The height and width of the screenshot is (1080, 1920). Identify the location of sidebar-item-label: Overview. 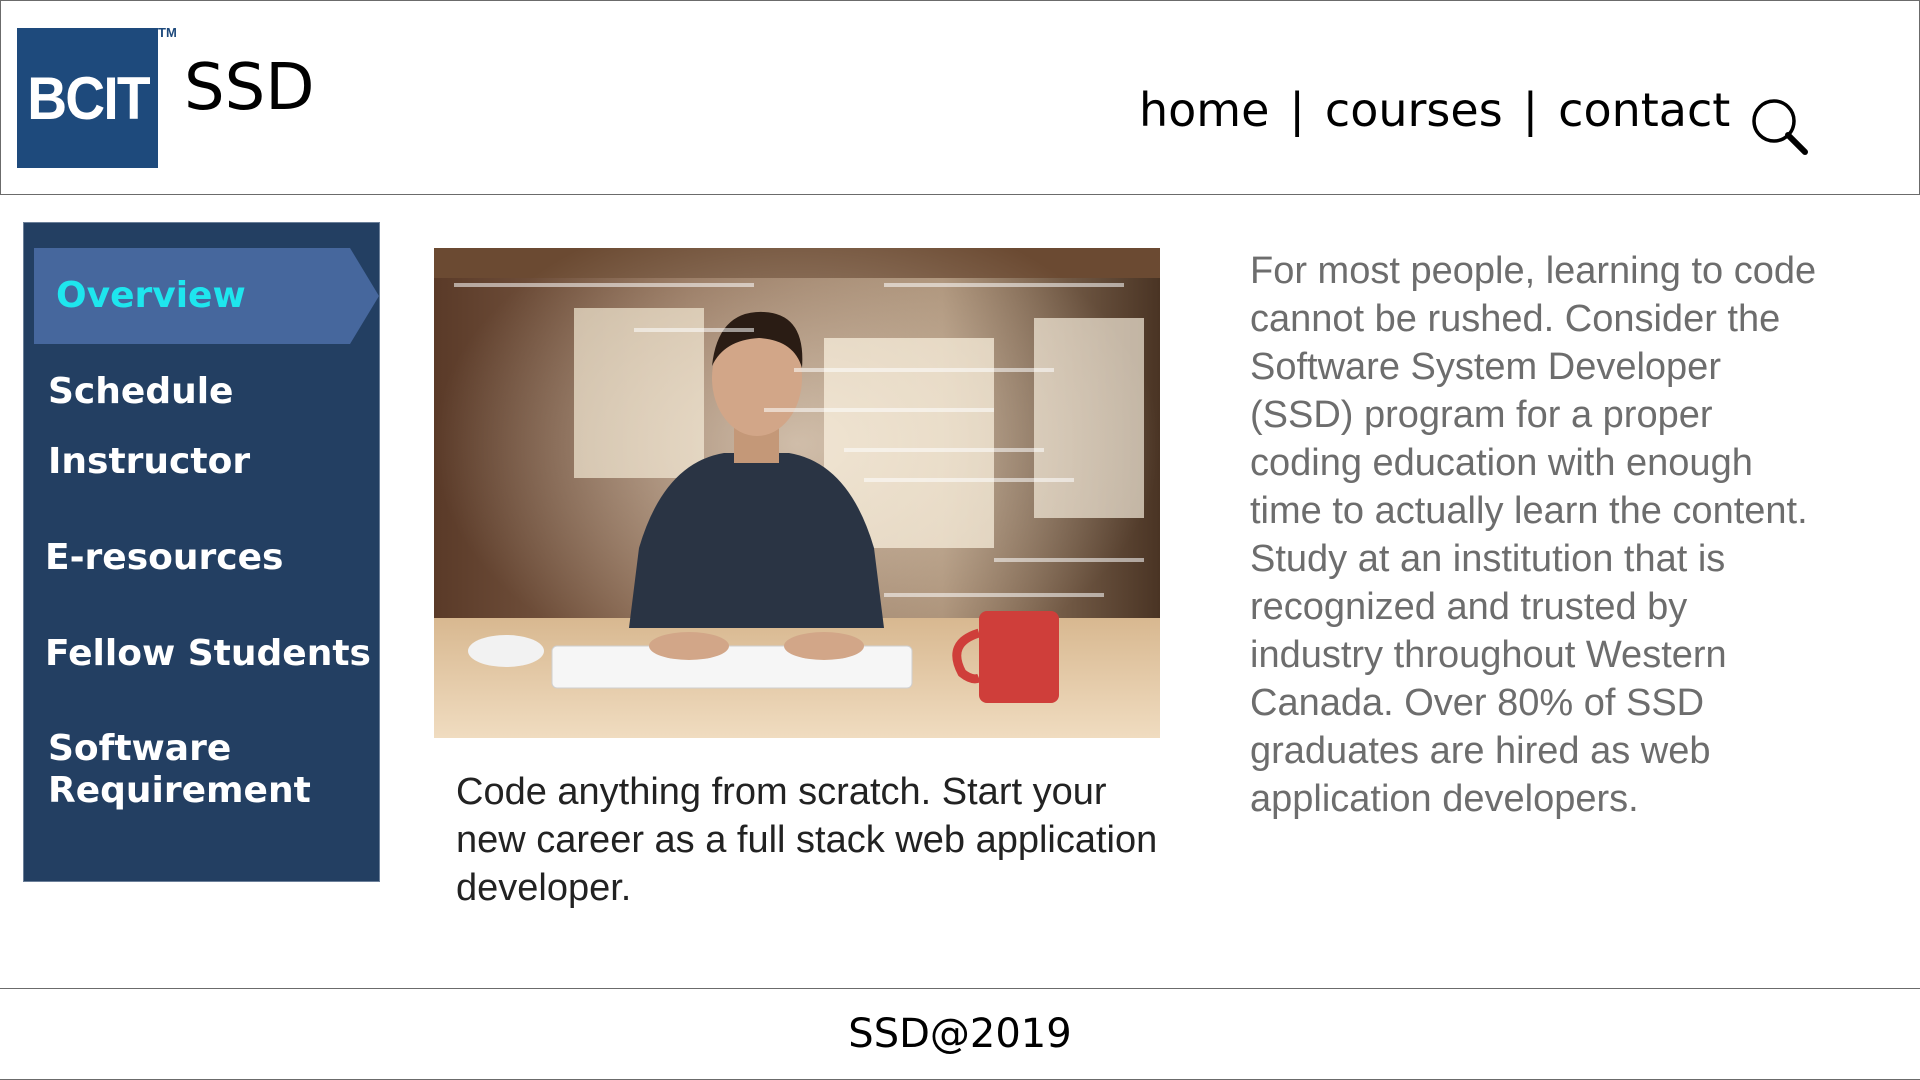
(151, 295).